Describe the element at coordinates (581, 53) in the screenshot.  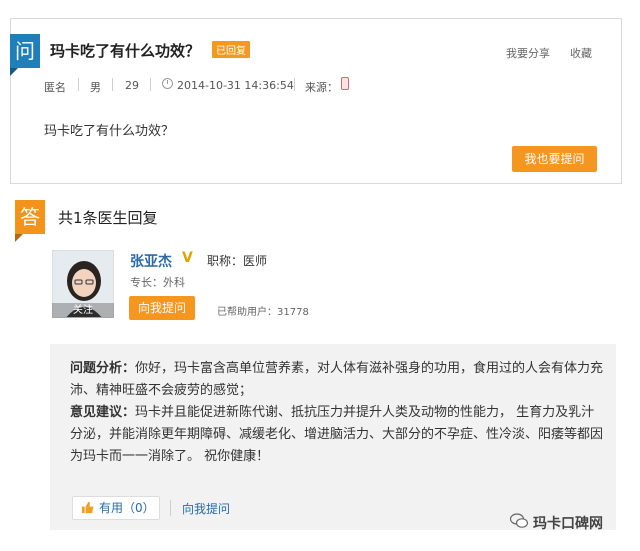
I see `favorite-link: 收藏` at that location.